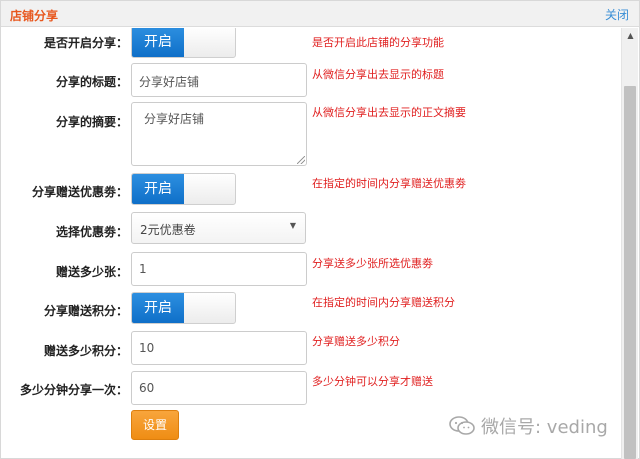  I want to click on enable-share-label: 是否开启分享：, so click(85, 43).